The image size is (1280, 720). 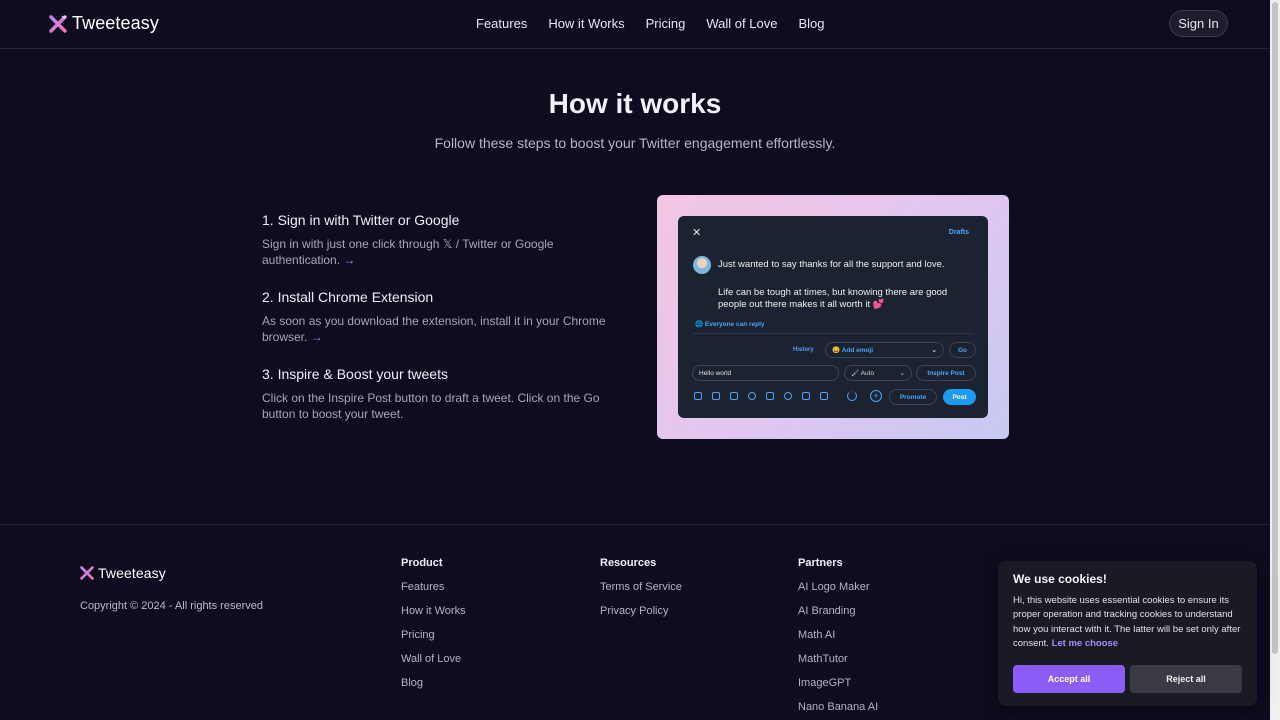 What do you see at coordinates (884, 350) in the screenshot?
I see `add-emoji-select: 😀 Add emoji ⌄` at bounding box center [884, 350].